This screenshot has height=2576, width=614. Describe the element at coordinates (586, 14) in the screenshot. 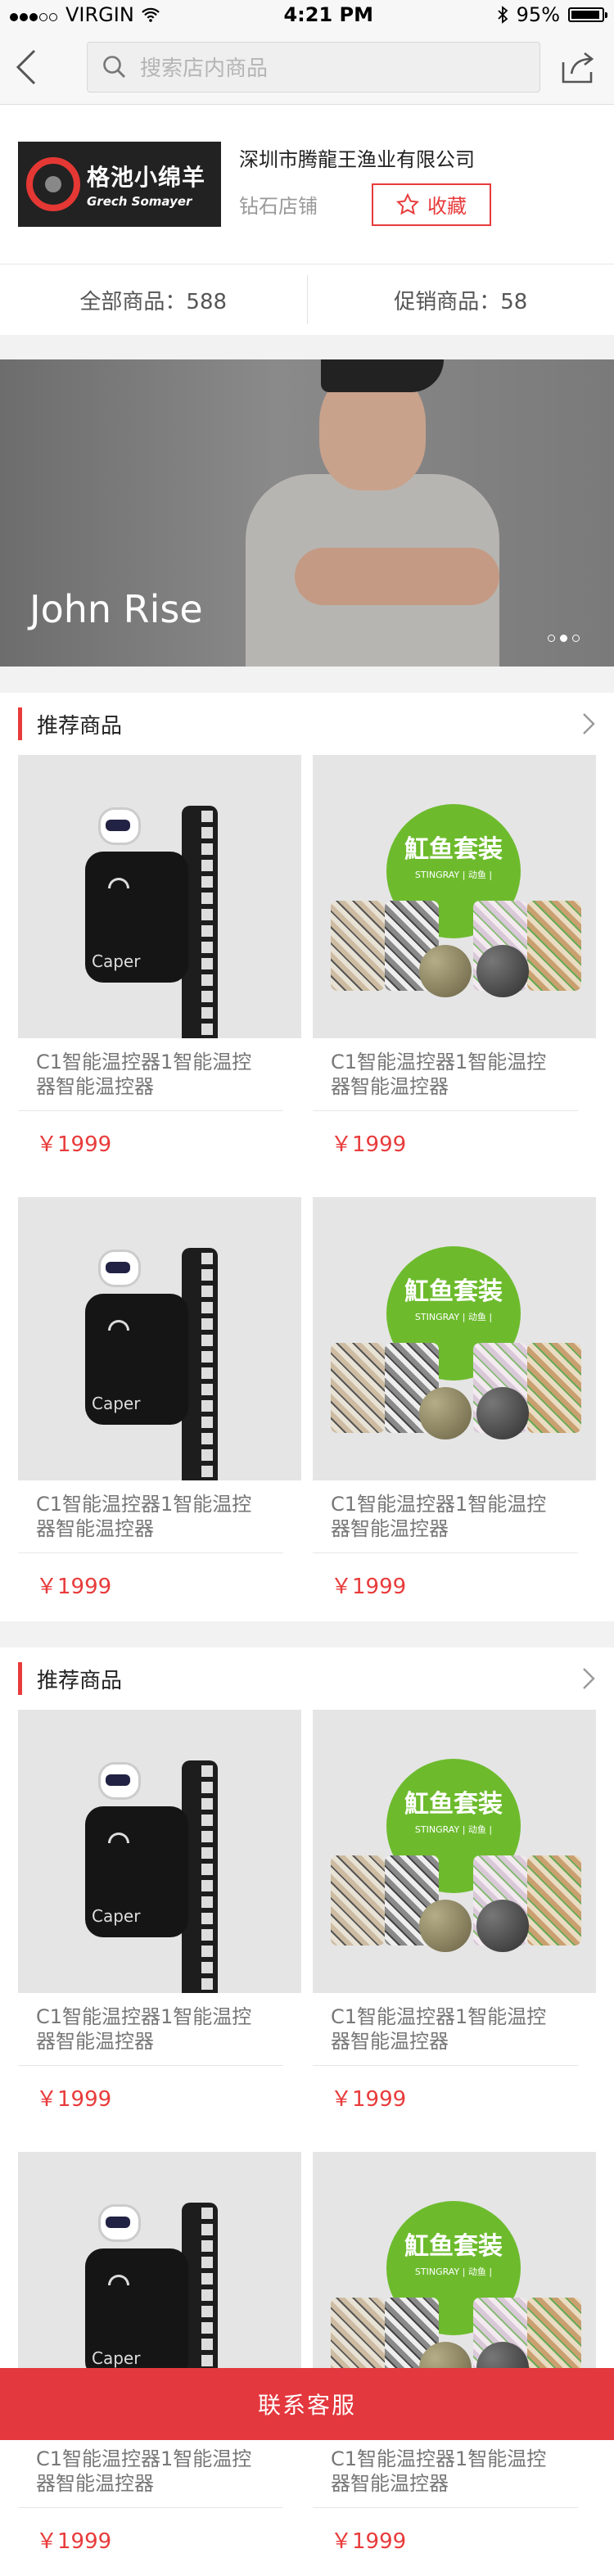

I see `battery-icon` at that location.